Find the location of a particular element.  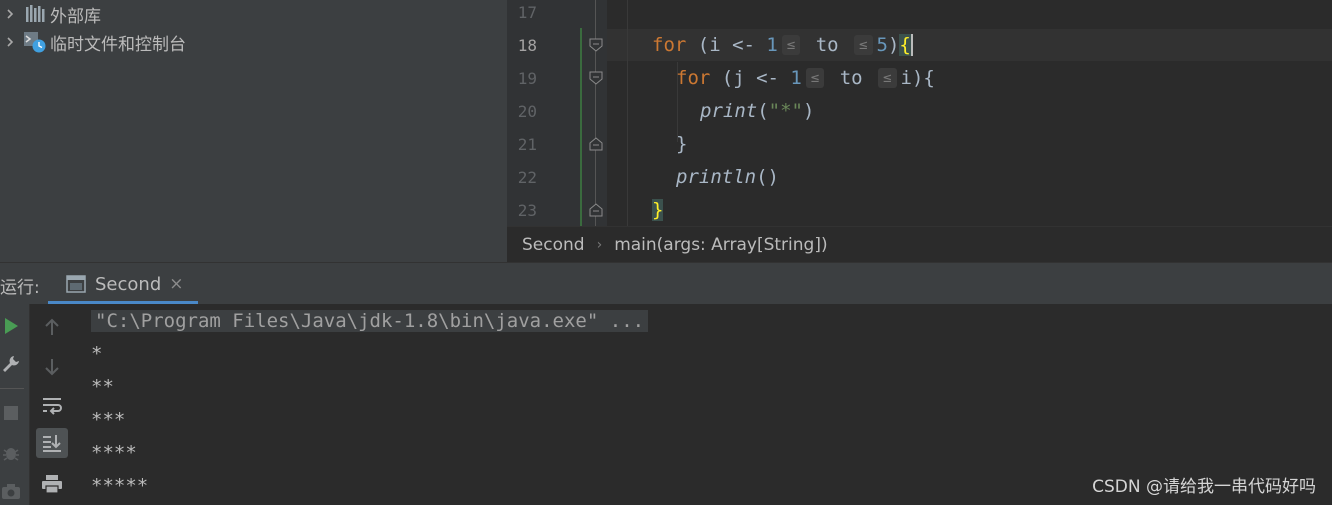

toolbar-divider is located at coordinates (12, 388).